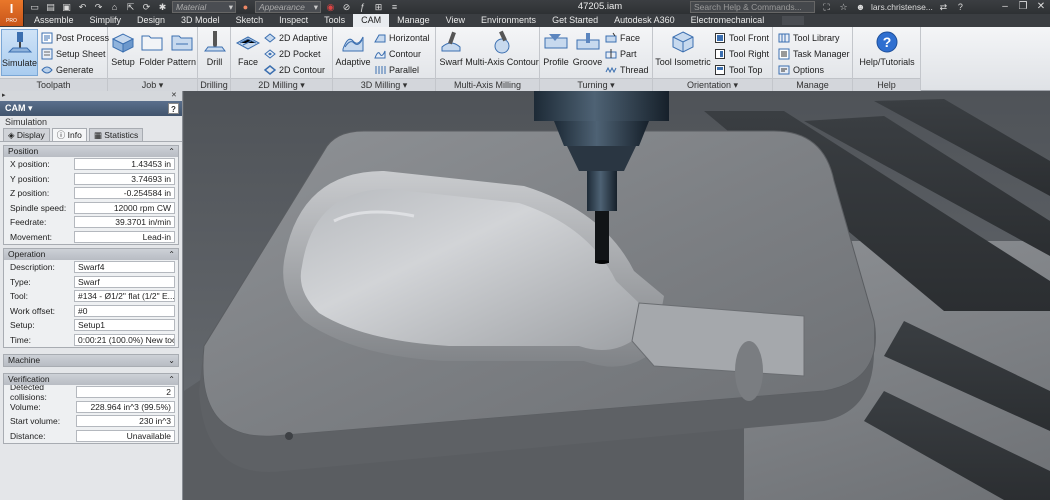 The height and width of the screenshot is (500, 1050). I want to click on browser-collapse-icon: ▸, so click(6, 96).